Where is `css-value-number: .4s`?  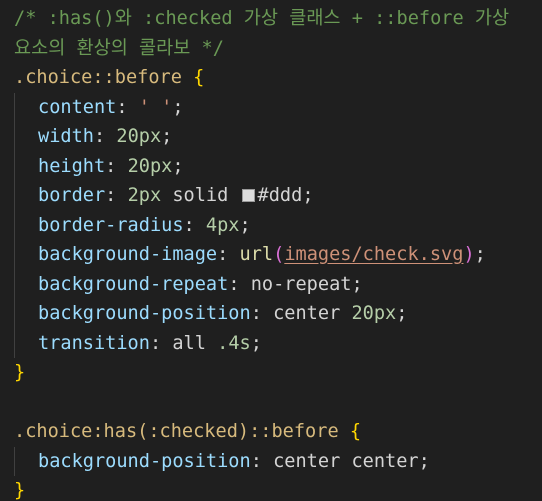 css-value-number: .4s is located at coordinates (234, 343).